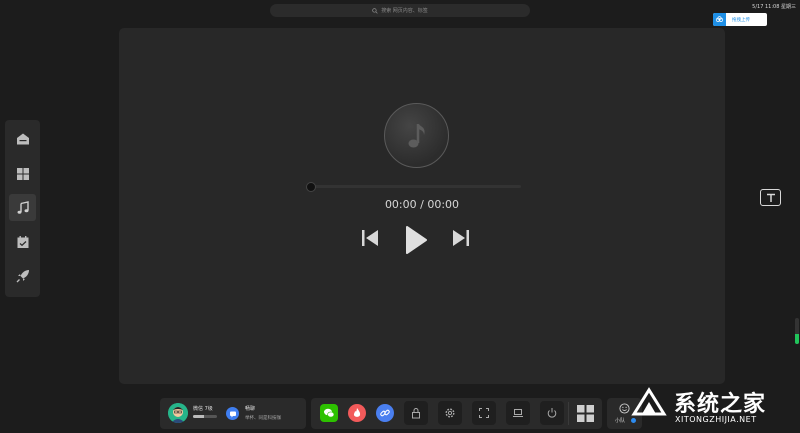 This screenshot has height=433, width=800. What do you see at coordinates (263, 418) in the screenshot?
I see `chat-subtitle: 举杯、同是科技咖` at bounding box center [263, 418].